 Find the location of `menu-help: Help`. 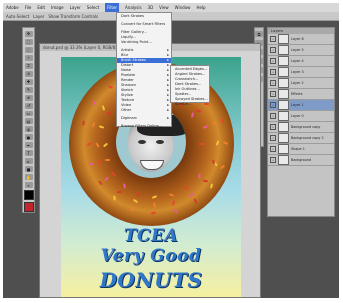

menu-help: Help is located at coordinates (200, 7).